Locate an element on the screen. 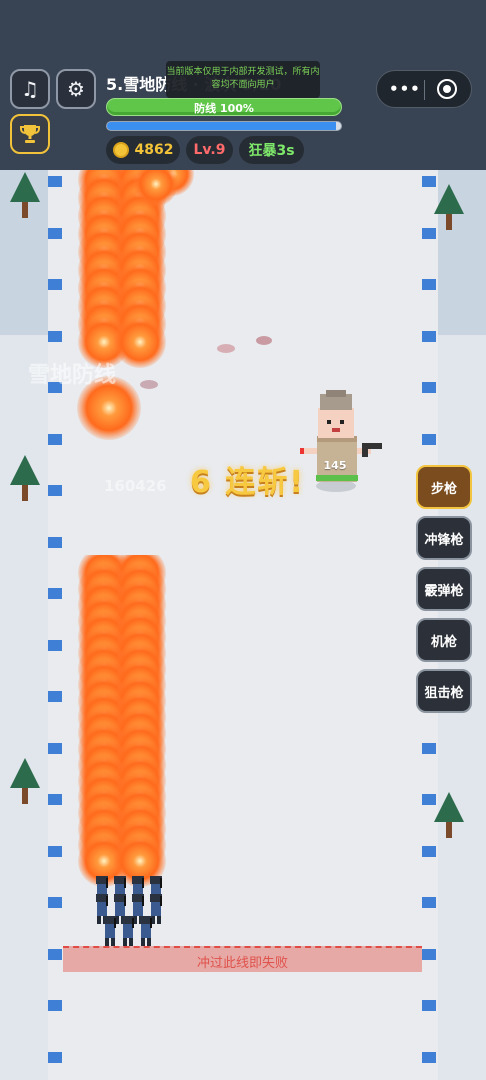  xp-bar-fill is located at coordinates (222, 126).